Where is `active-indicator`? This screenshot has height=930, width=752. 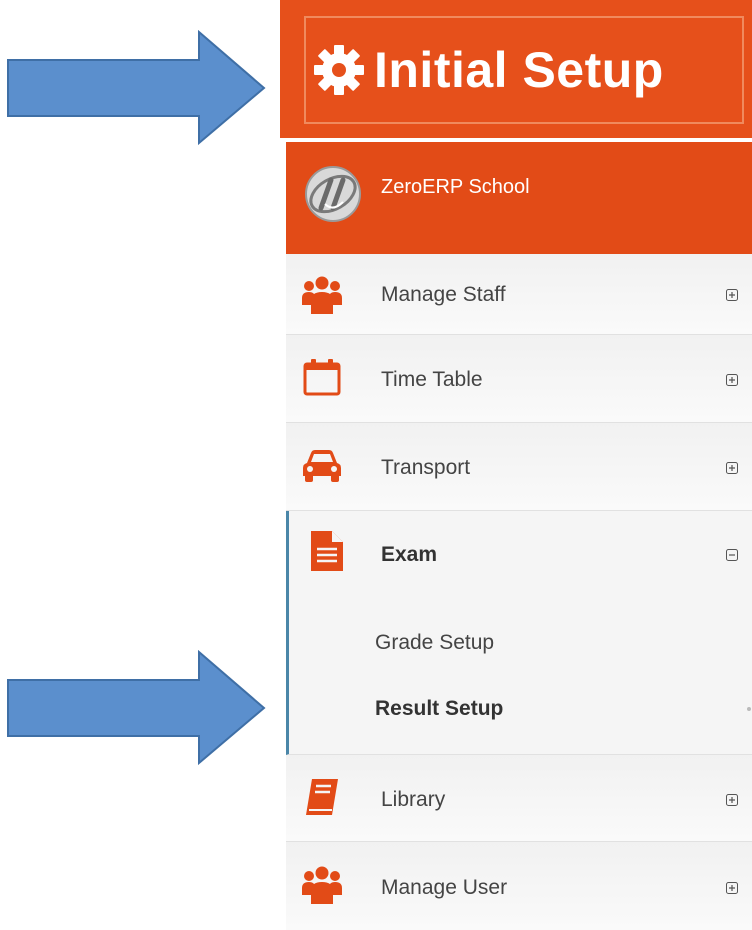
active-indicator is located at coordinates (749, 709).